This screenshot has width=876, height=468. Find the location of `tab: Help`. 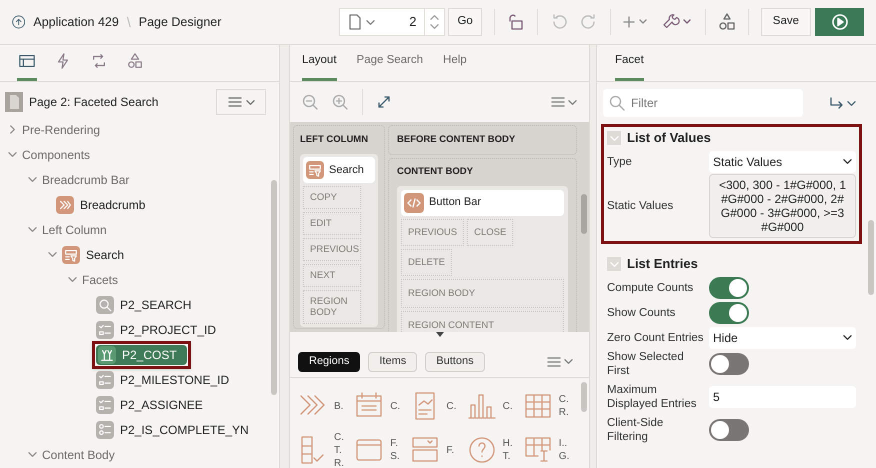

tab: Help is located at coordinates (455, 66).